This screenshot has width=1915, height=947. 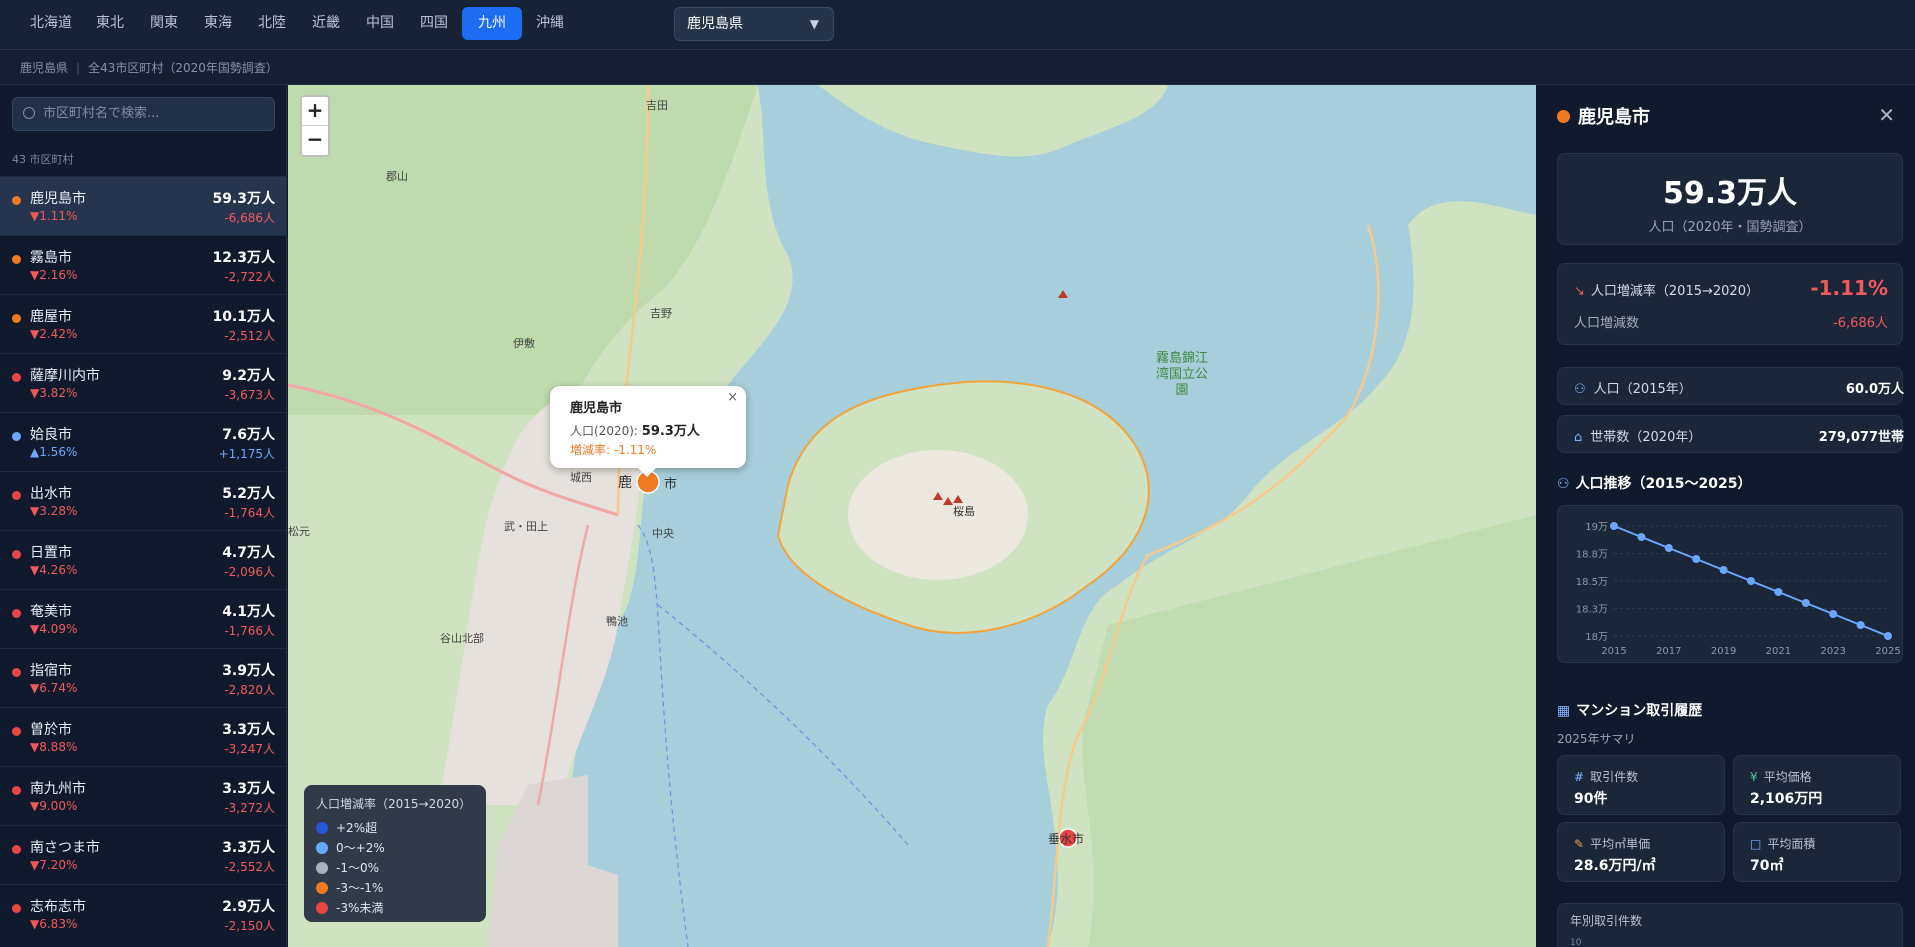 I want to click on region-tab: 四国, so click(x=434, y=23).